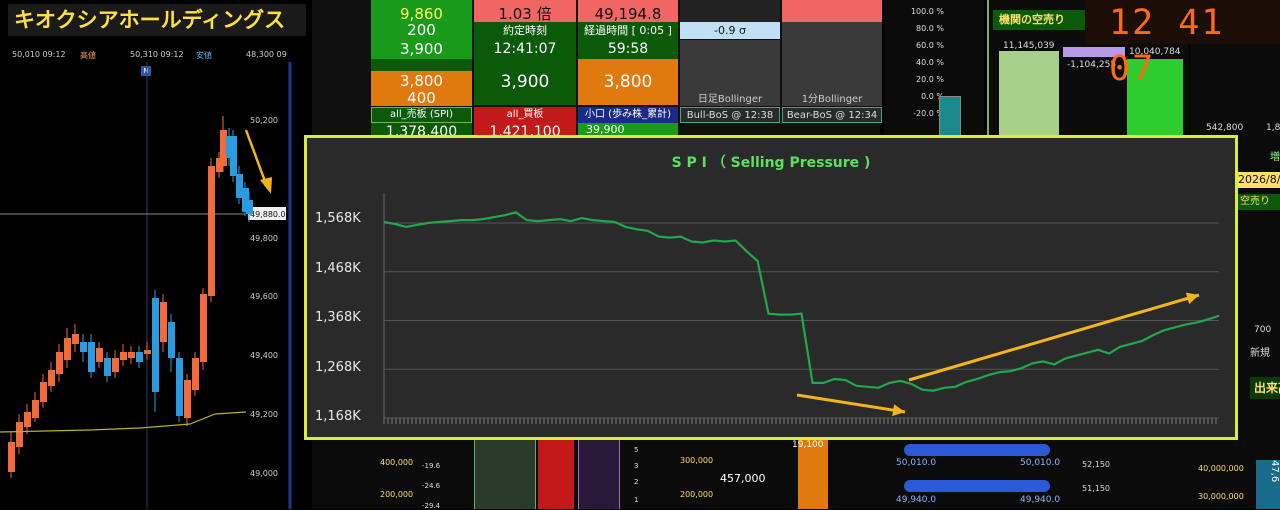  I want to click on left-y-tick: 49,800, so click(264, 238).